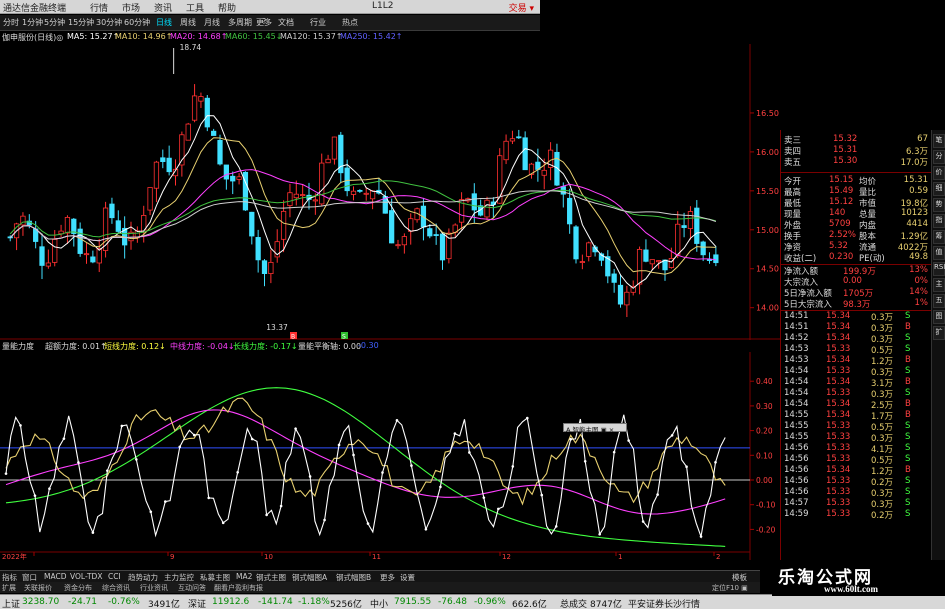  Describe the element at coordinates (939, 189) in the screenshot. I see `side-tab: 细` at that location.